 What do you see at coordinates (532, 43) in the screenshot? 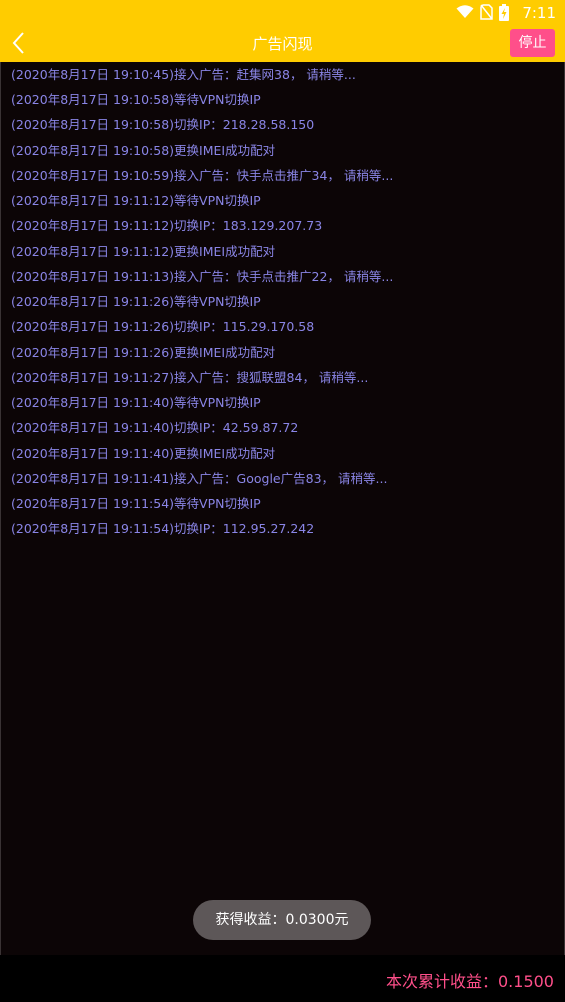
I see `stop-button: 停止` at bounding box center [532, 43].